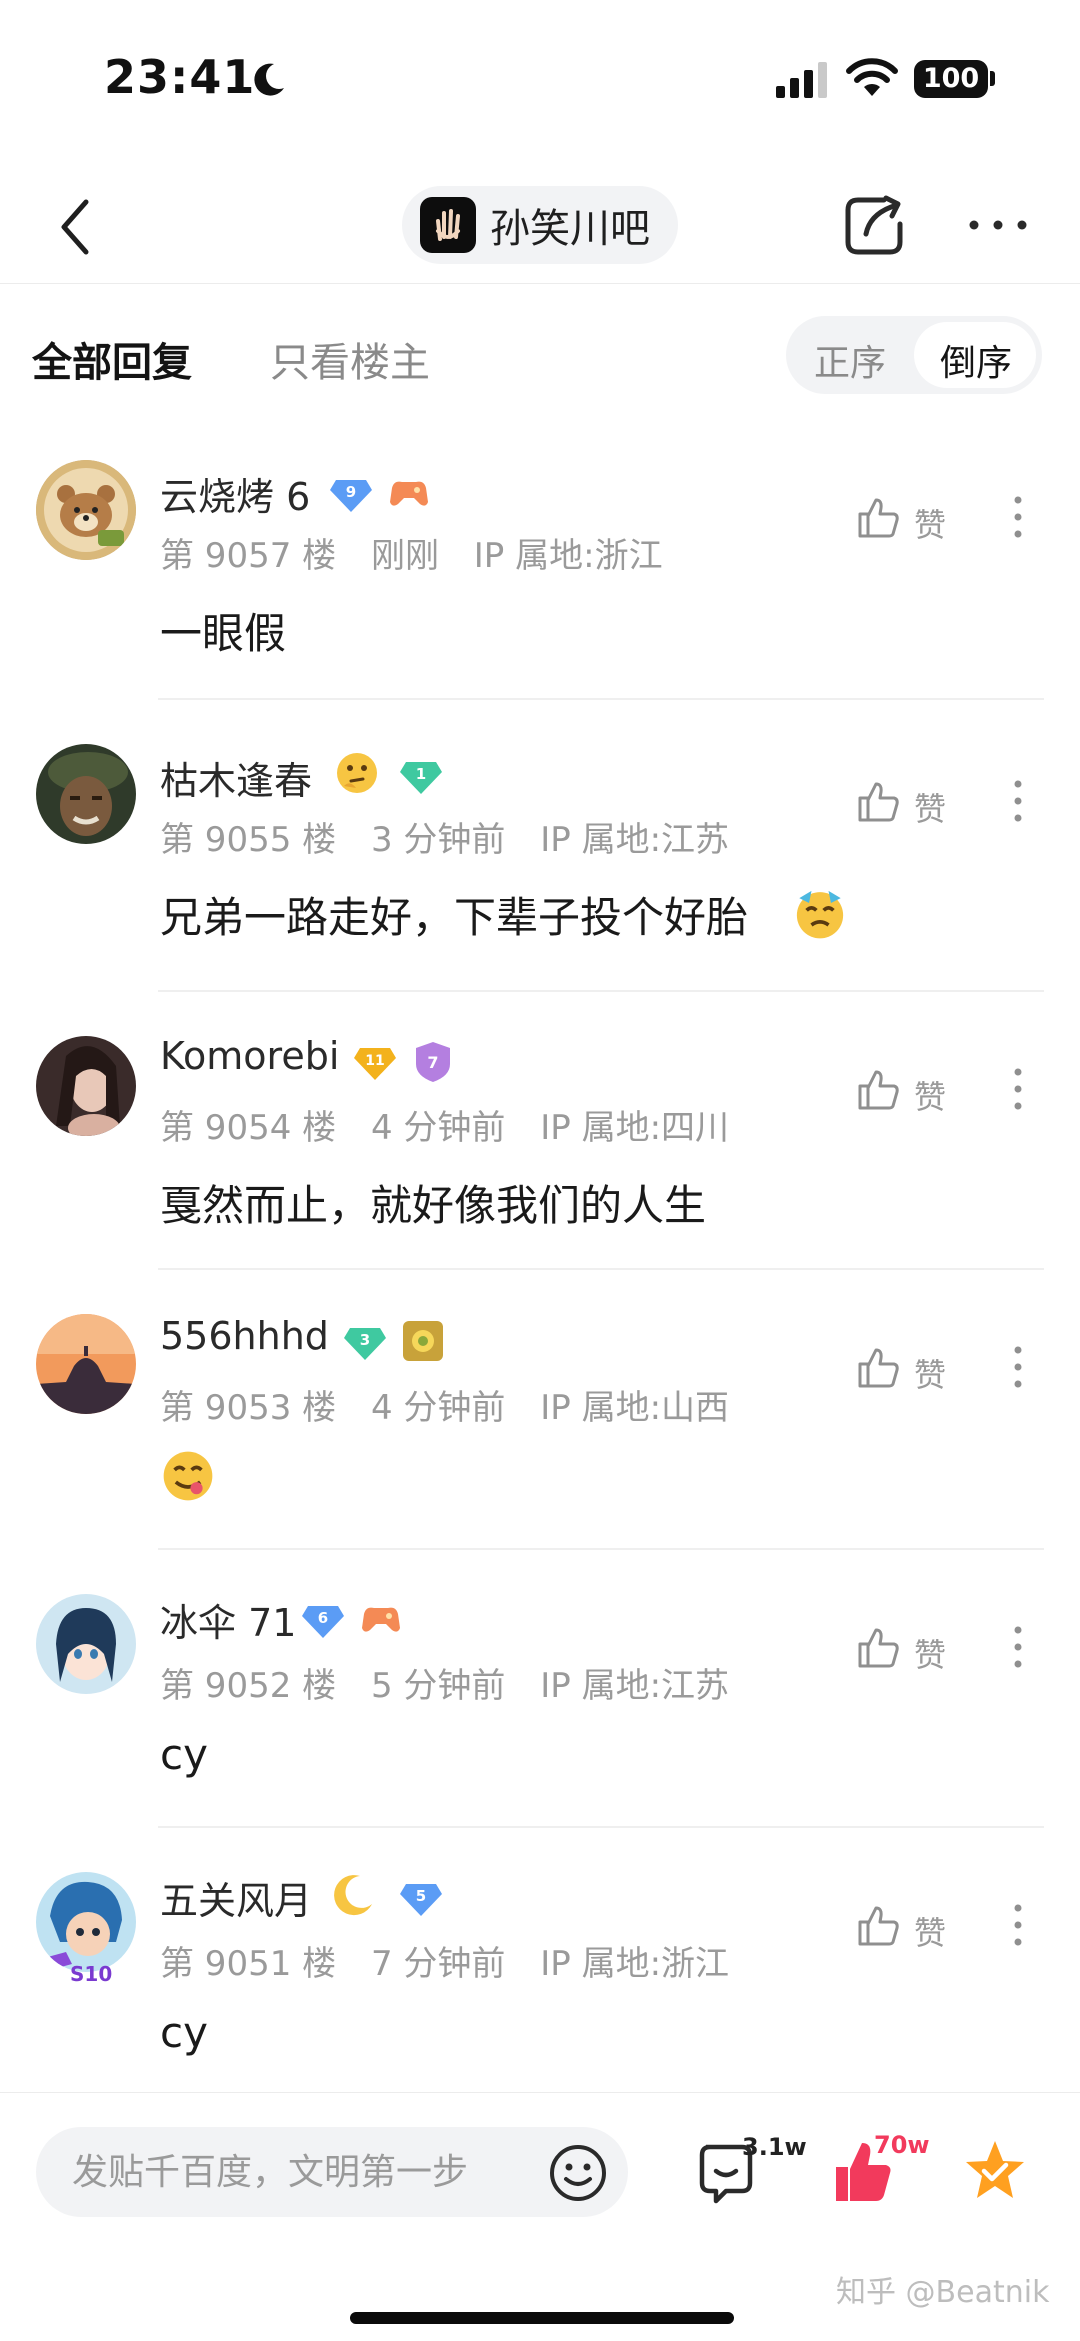  What do you see at coordinates (995, 2170) in the screenshot?
I see `favorite-star-icon` at bounding box center [995, 2170].